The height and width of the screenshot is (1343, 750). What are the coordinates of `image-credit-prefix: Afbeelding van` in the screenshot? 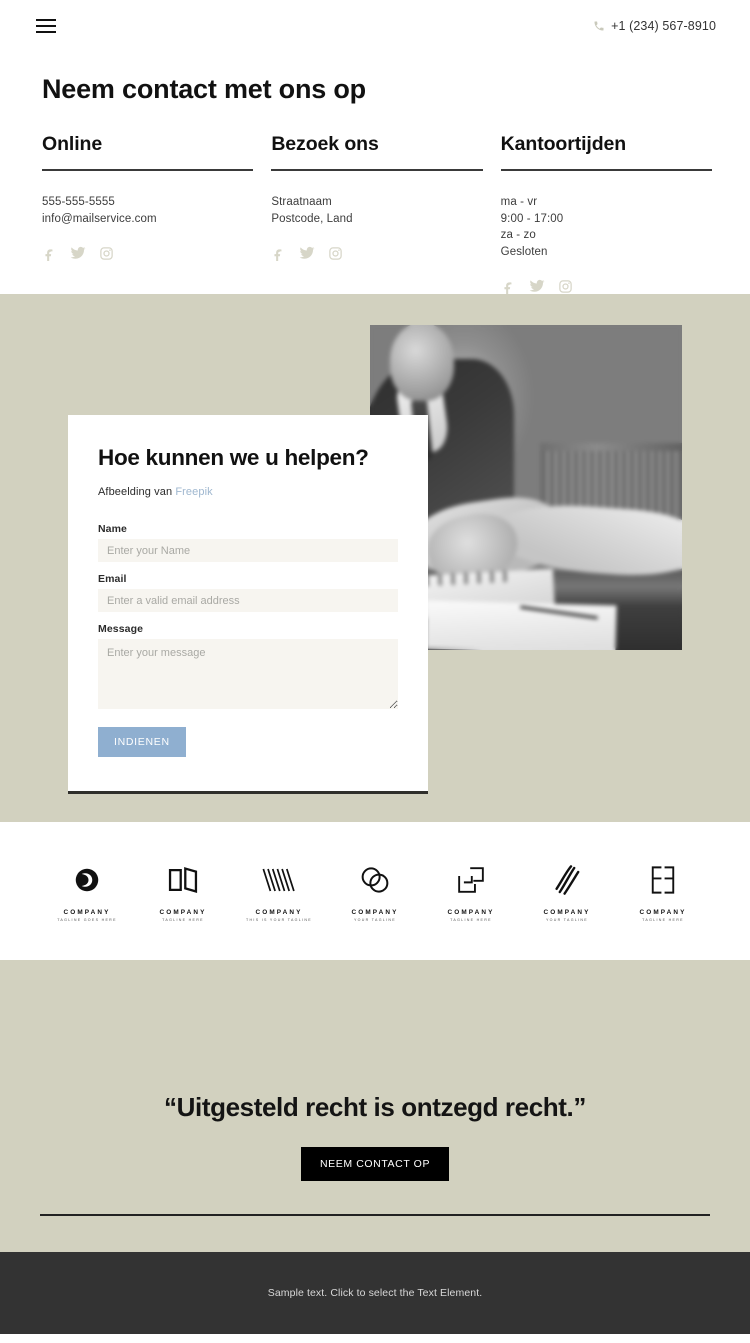 It's located at (137, 492).